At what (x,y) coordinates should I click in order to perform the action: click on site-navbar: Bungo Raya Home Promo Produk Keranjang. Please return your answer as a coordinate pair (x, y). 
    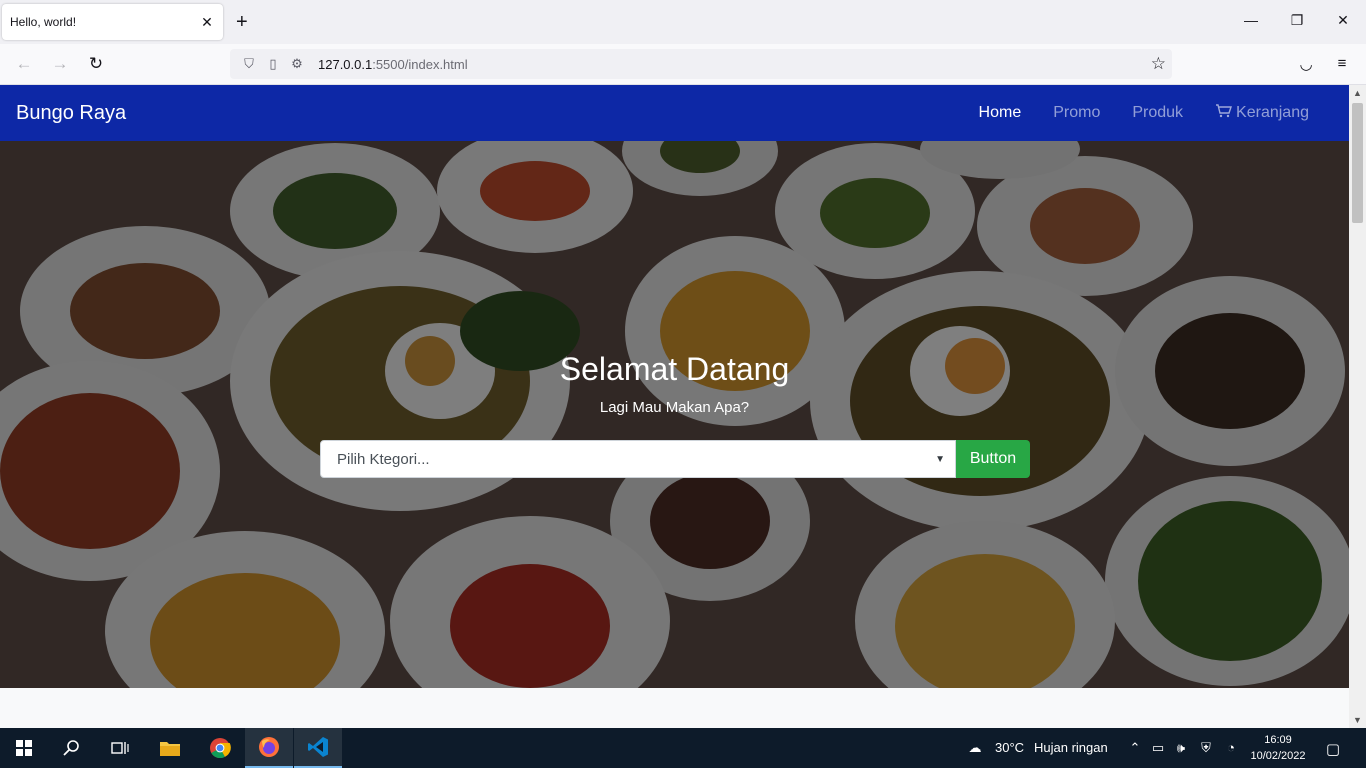
    Looking at the image, I should click on (674, 113).